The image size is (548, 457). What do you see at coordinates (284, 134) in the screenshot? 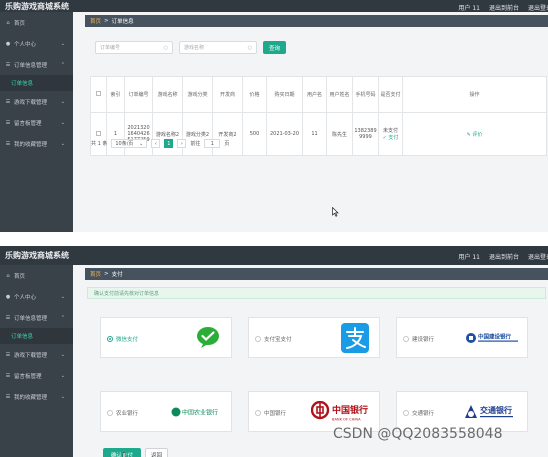
I see `cell-date: 2021-03-20` at bounding box center [284, 134].